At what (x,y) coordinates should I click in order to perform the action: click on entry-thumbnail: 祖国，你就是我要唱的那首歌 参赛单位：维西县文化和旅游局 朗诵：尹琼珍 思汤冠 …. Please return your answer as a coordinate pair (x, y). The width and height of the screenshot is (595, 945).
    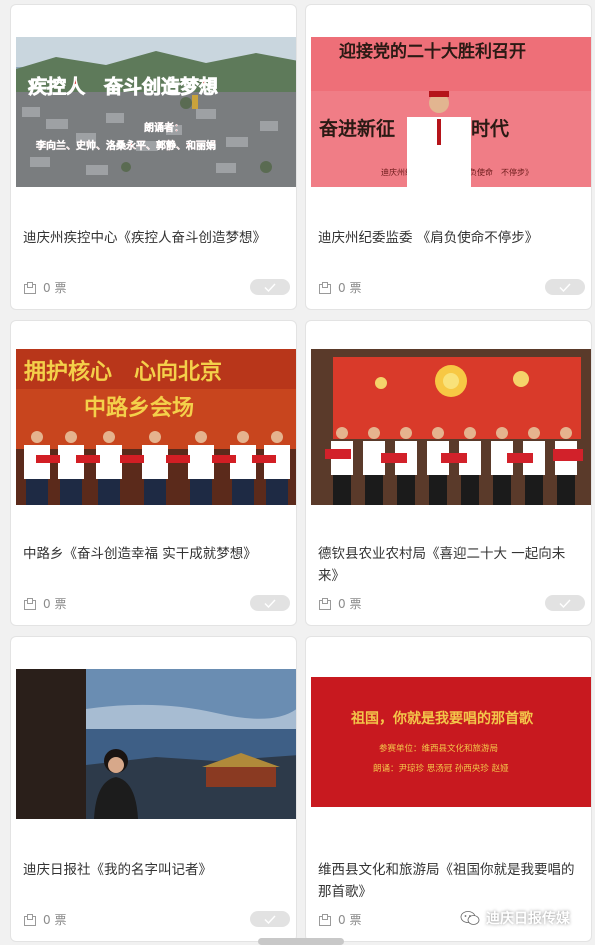
    Looking at the image, I should click on (451, 742).